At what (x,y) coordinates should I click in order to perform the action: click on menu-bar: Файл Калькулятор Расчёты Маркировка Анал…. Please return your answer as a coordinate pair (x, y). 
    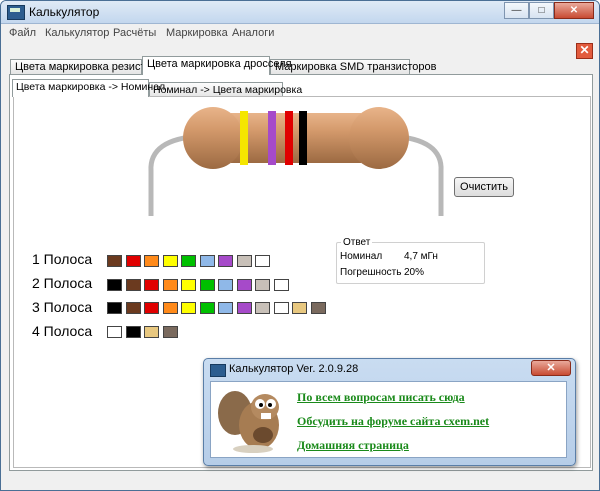
    Looking at the image, I should click on (300, 33).